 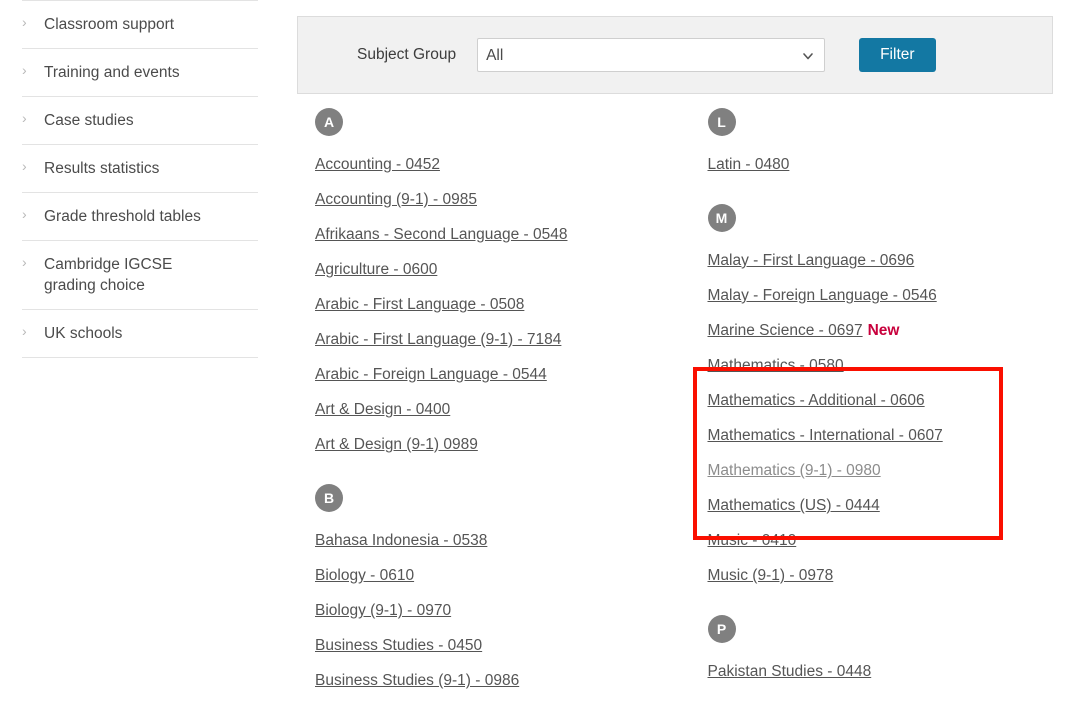 What do you see at coordinates (501, 200) in the screenshot?
I see `list-item: Accounting (9-1) - 0985` at bounding box center [501, 200].